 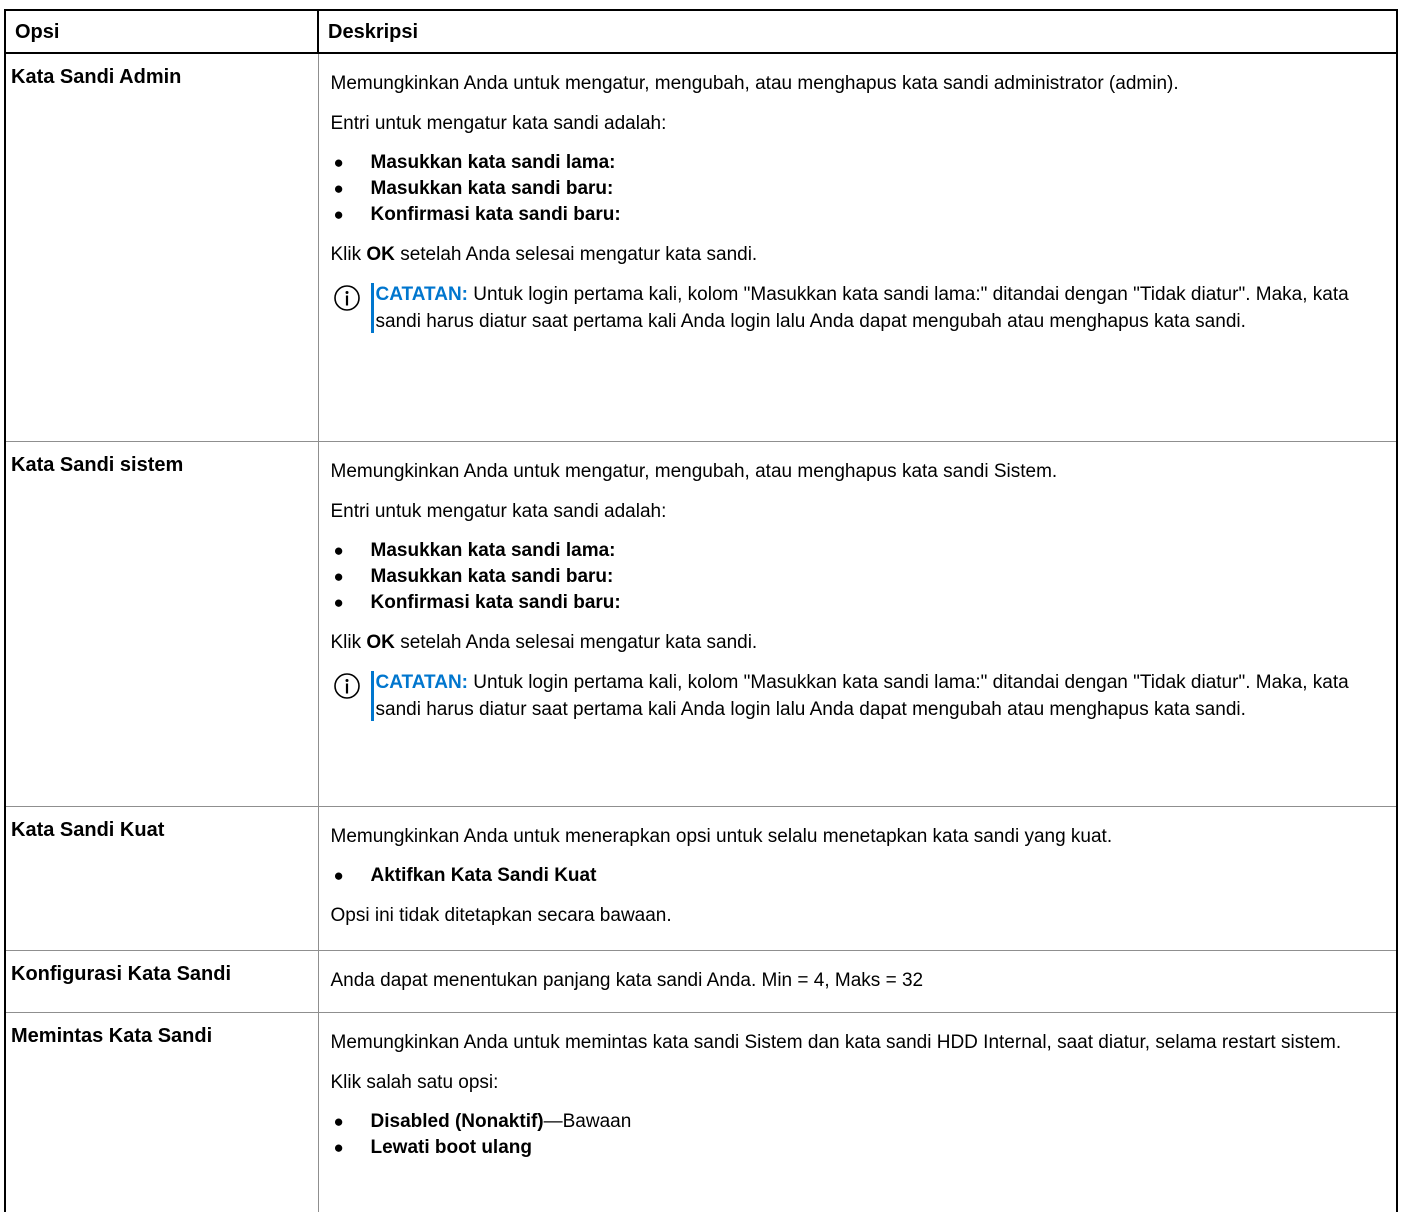 What do you see at coordinates (161, 247) in the screenshot?
I see `option-name: Kata Sandi Admin` at bounding box center [161, 247].